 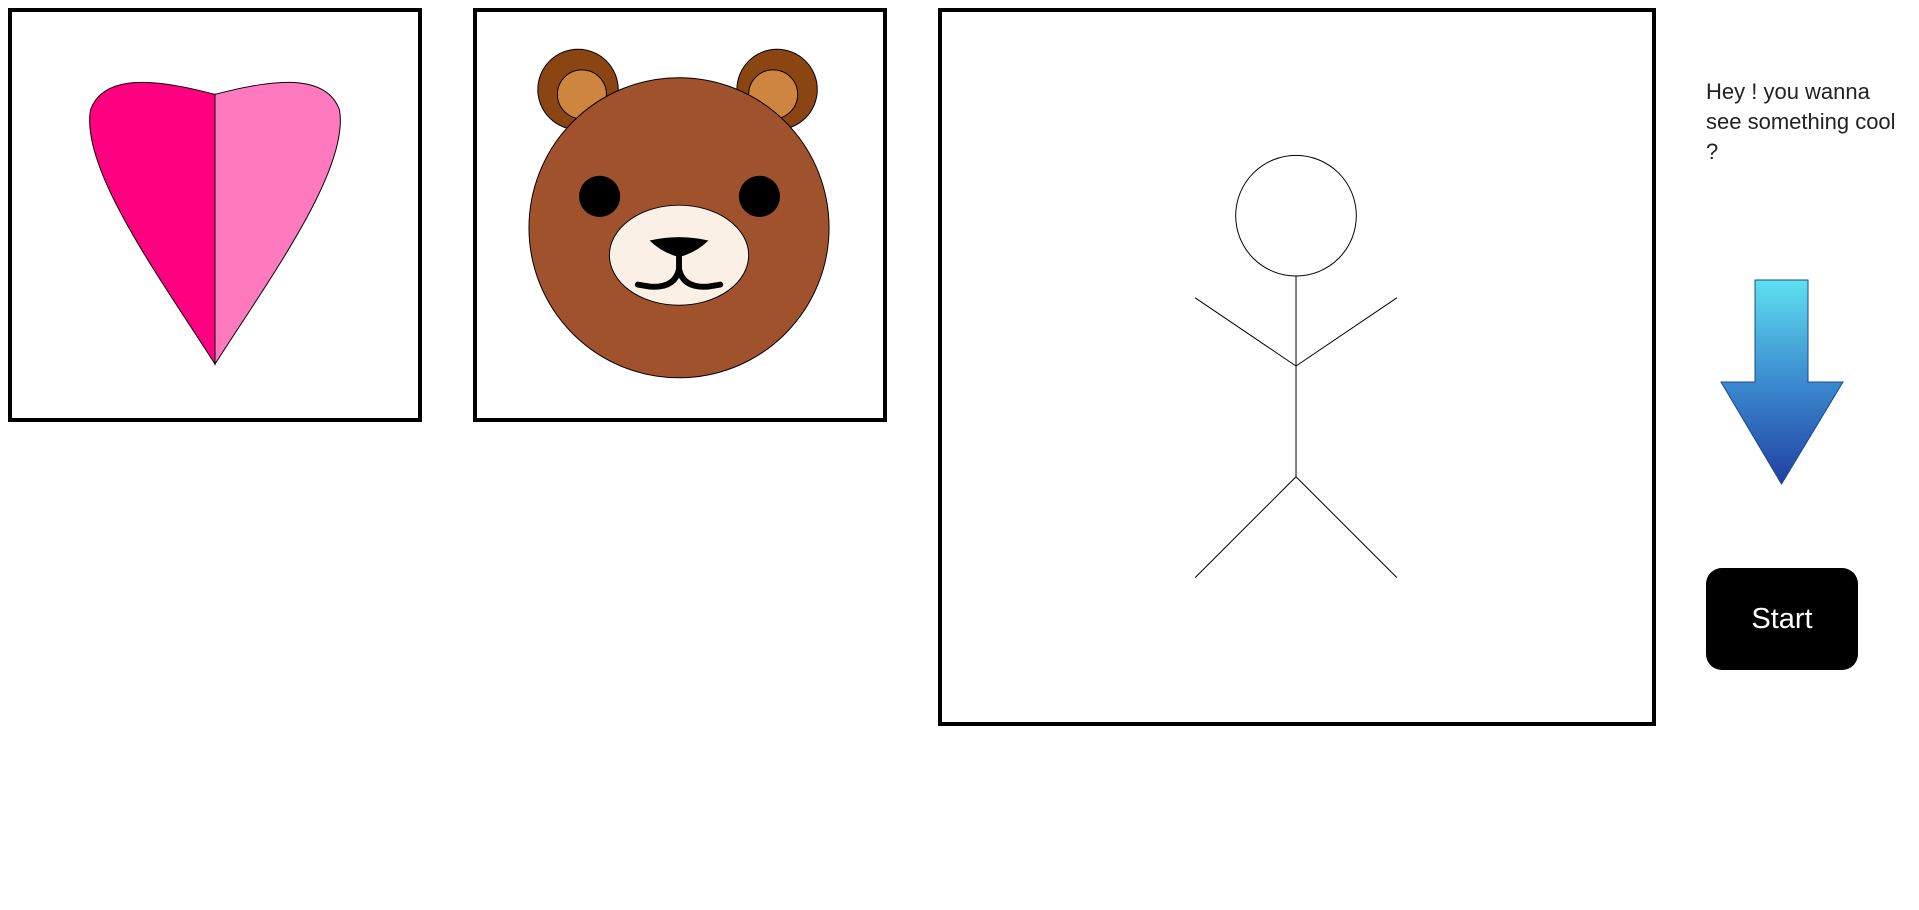 I want to click on start-button: Start, so click(x=1782, y=619).